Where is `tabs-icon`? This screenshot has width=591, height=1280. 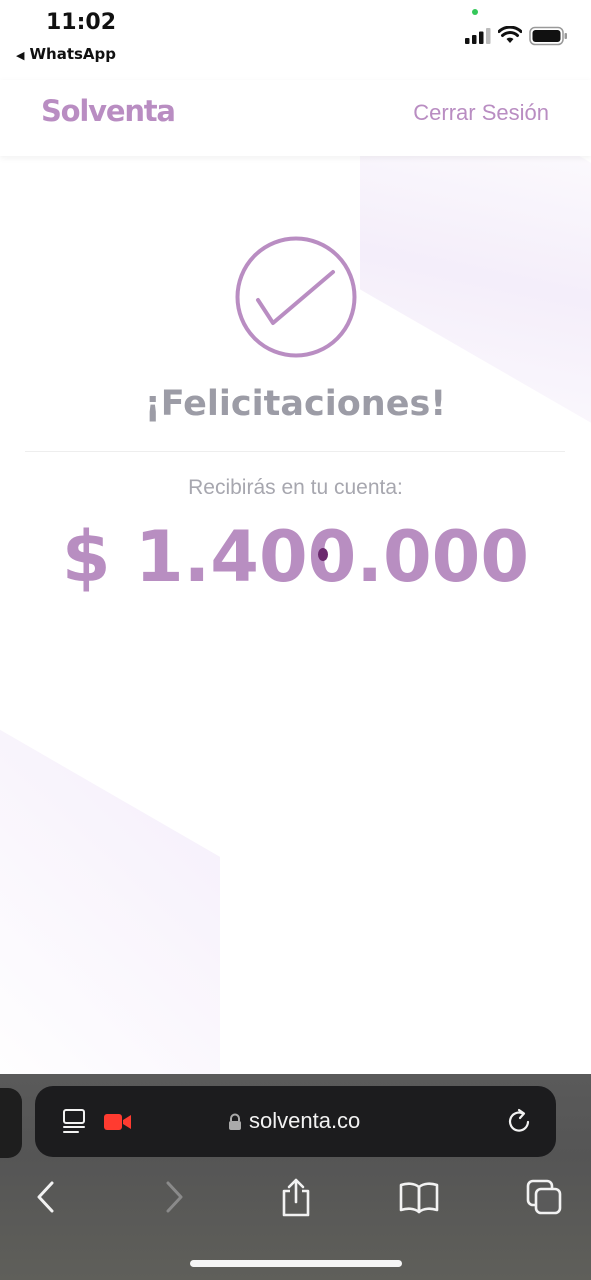
tabs-icon is located at coordinates (544, 1197).